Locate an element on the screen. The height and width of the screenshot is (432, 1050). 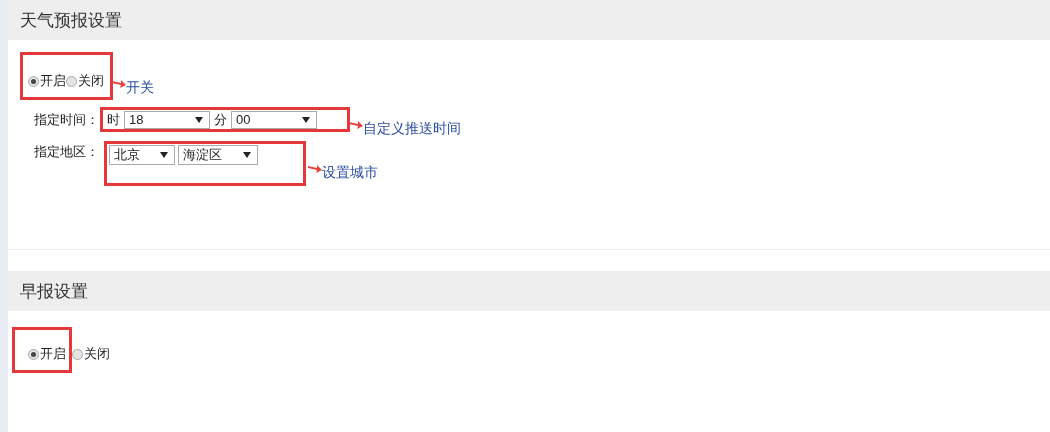
unit-label: 分 is located at coordinates (220, 119).